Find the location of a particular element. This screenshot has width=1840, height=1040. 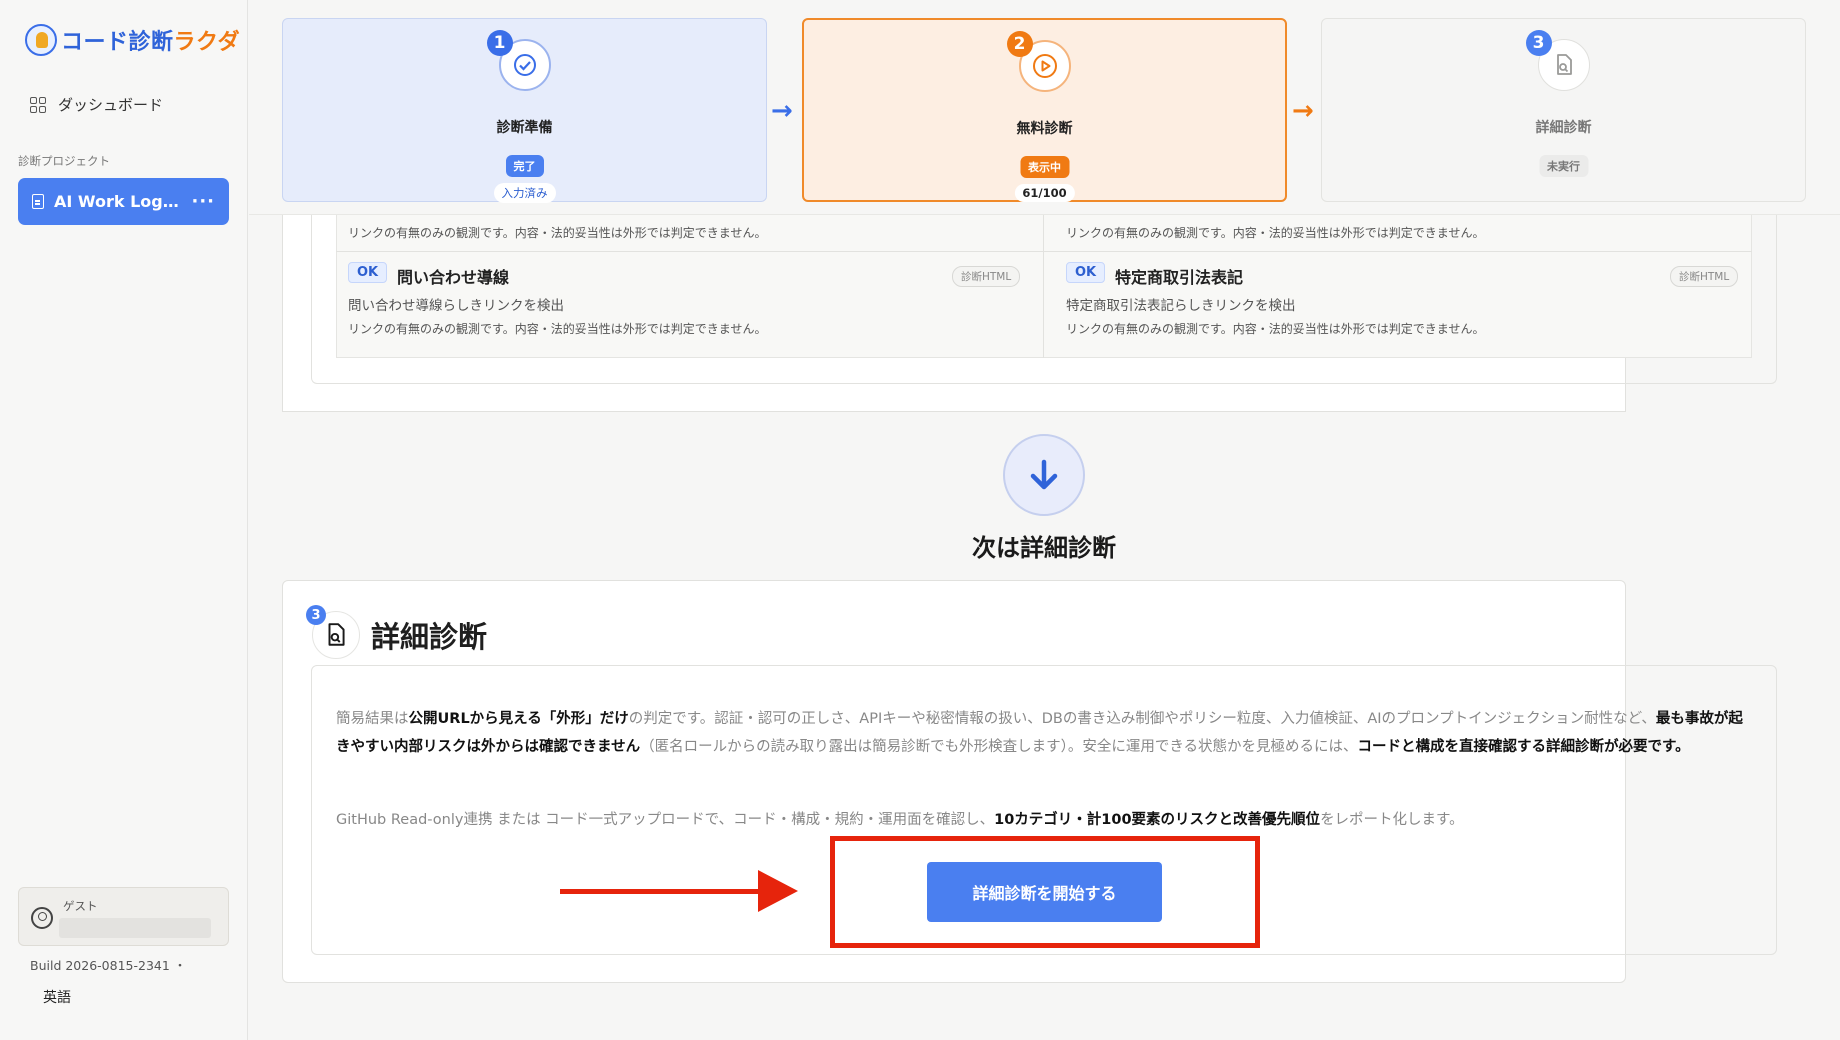

arrow-down-icon is located at coordinates (1044, 475).